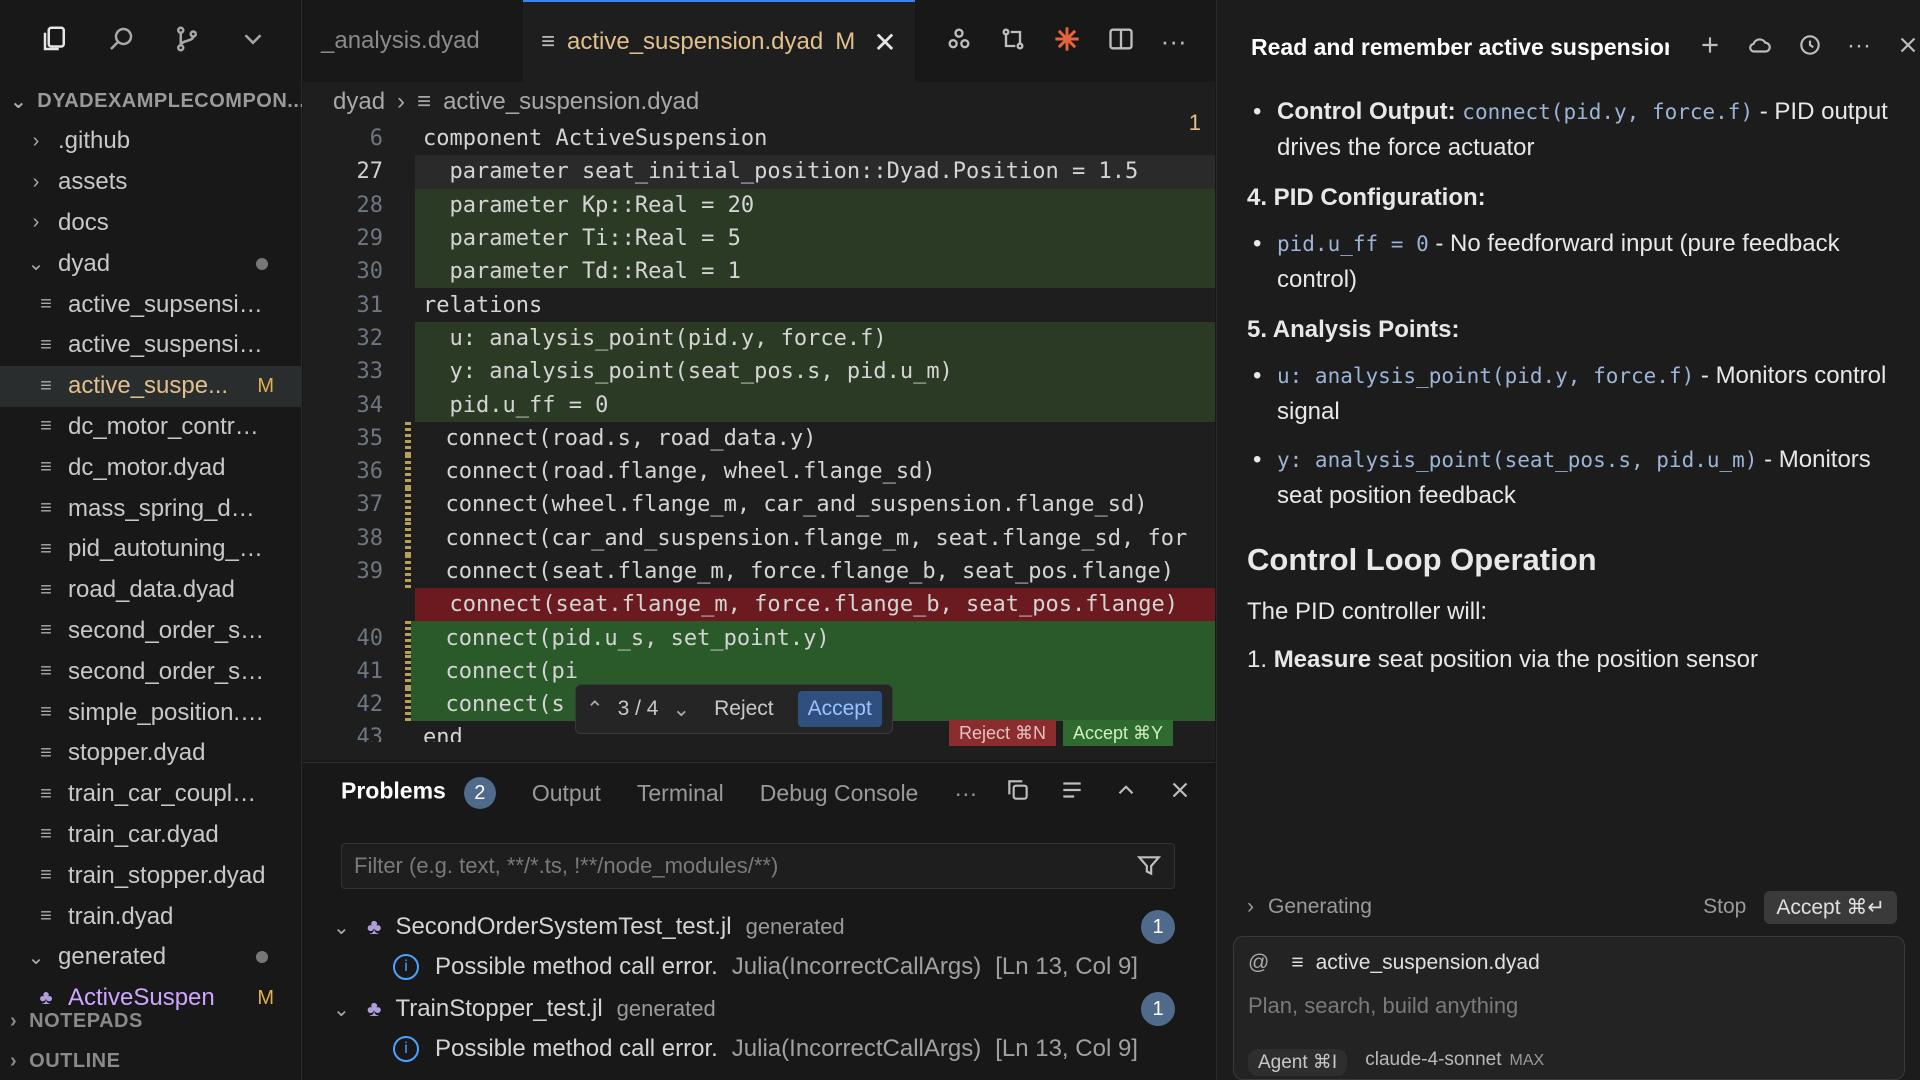 The width and height of the screenshot is (1920, 1080). What do you see at coordinates (1830, 907) in the screenshot?
I see `accept-all-button: Accept ⌘↵` at bounding box center [1830, 907].